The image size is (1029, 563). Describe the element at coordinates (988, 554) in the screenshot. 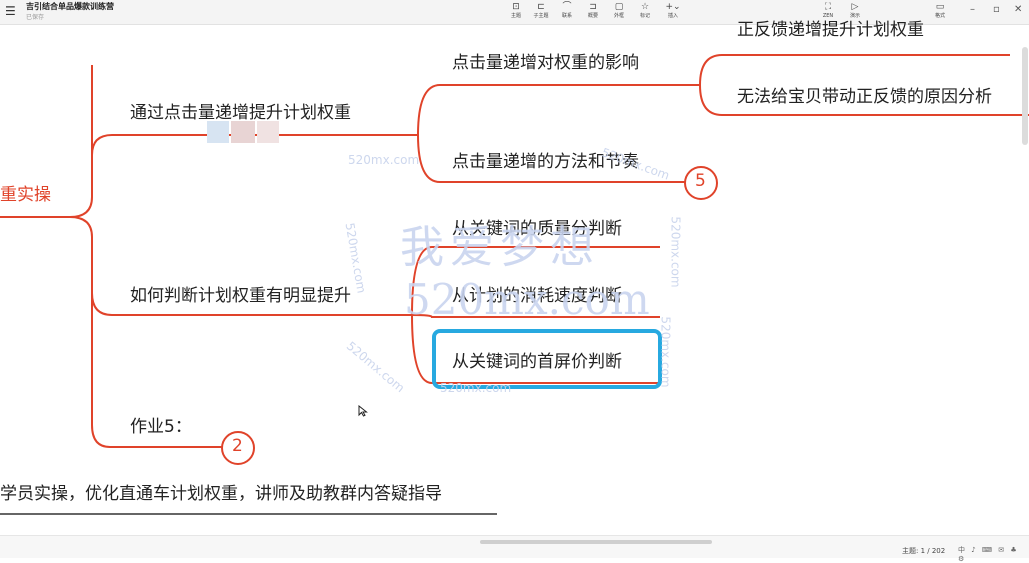

I see `system-tray-icons: 中 ♪ ⌨ ✉ ♣ ⚙` at that location.